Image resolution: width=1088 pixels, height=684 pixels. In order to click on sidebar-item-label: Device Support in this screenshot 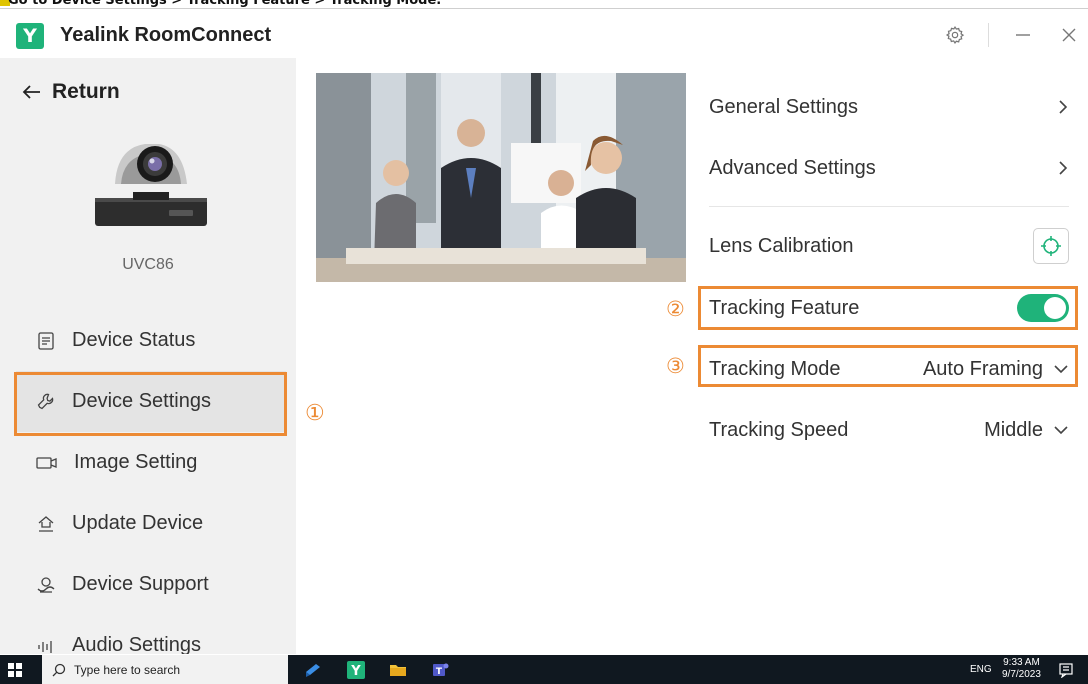, I will do `click(140, 584)`.